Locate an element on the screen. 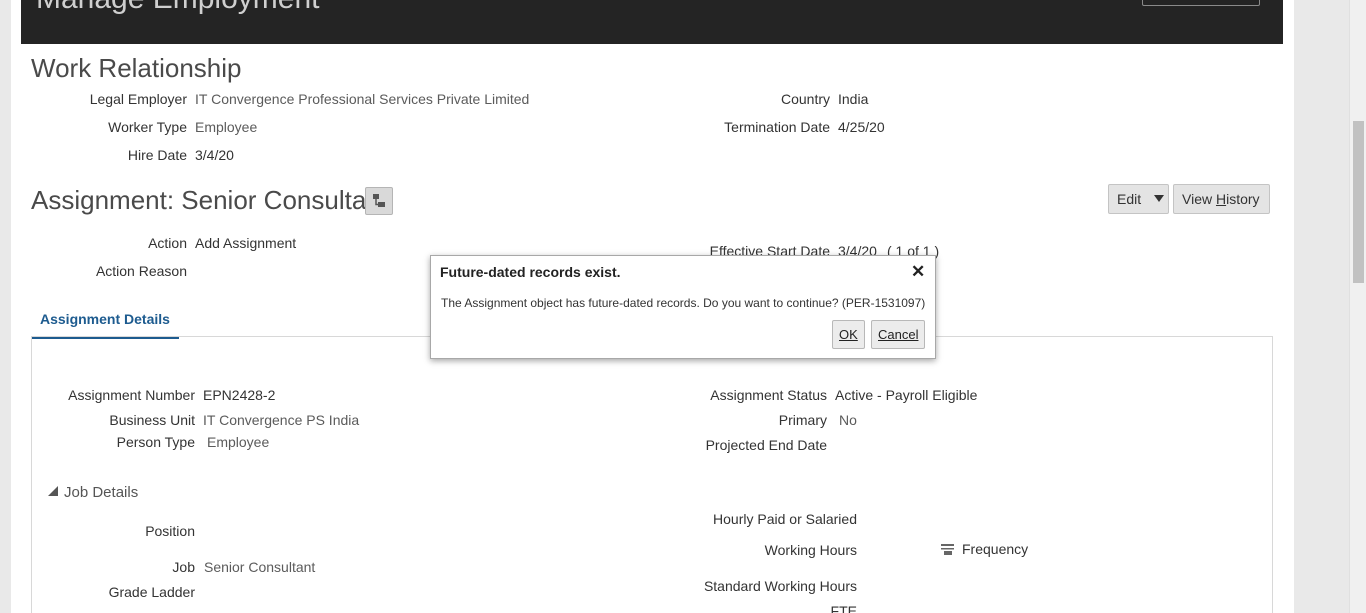  page-scrollbar is located at coordinates (1357, 306).